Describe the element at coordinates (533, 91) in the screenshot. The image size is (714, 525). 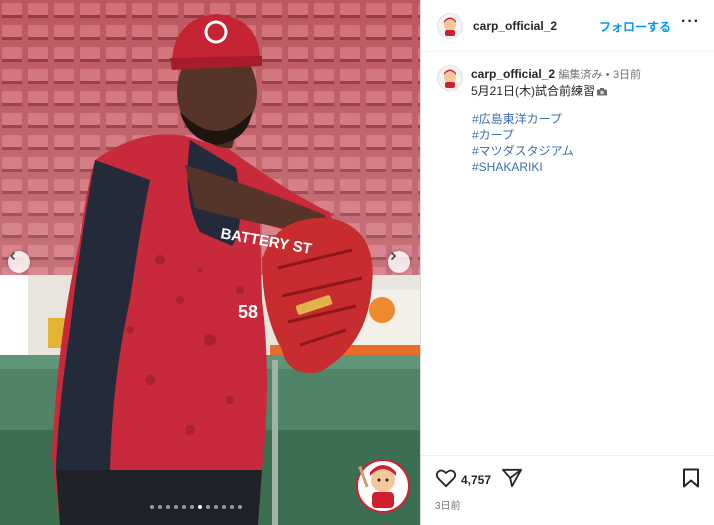
I see `caption-body: 5月21日(木)試合前練習` at that location.